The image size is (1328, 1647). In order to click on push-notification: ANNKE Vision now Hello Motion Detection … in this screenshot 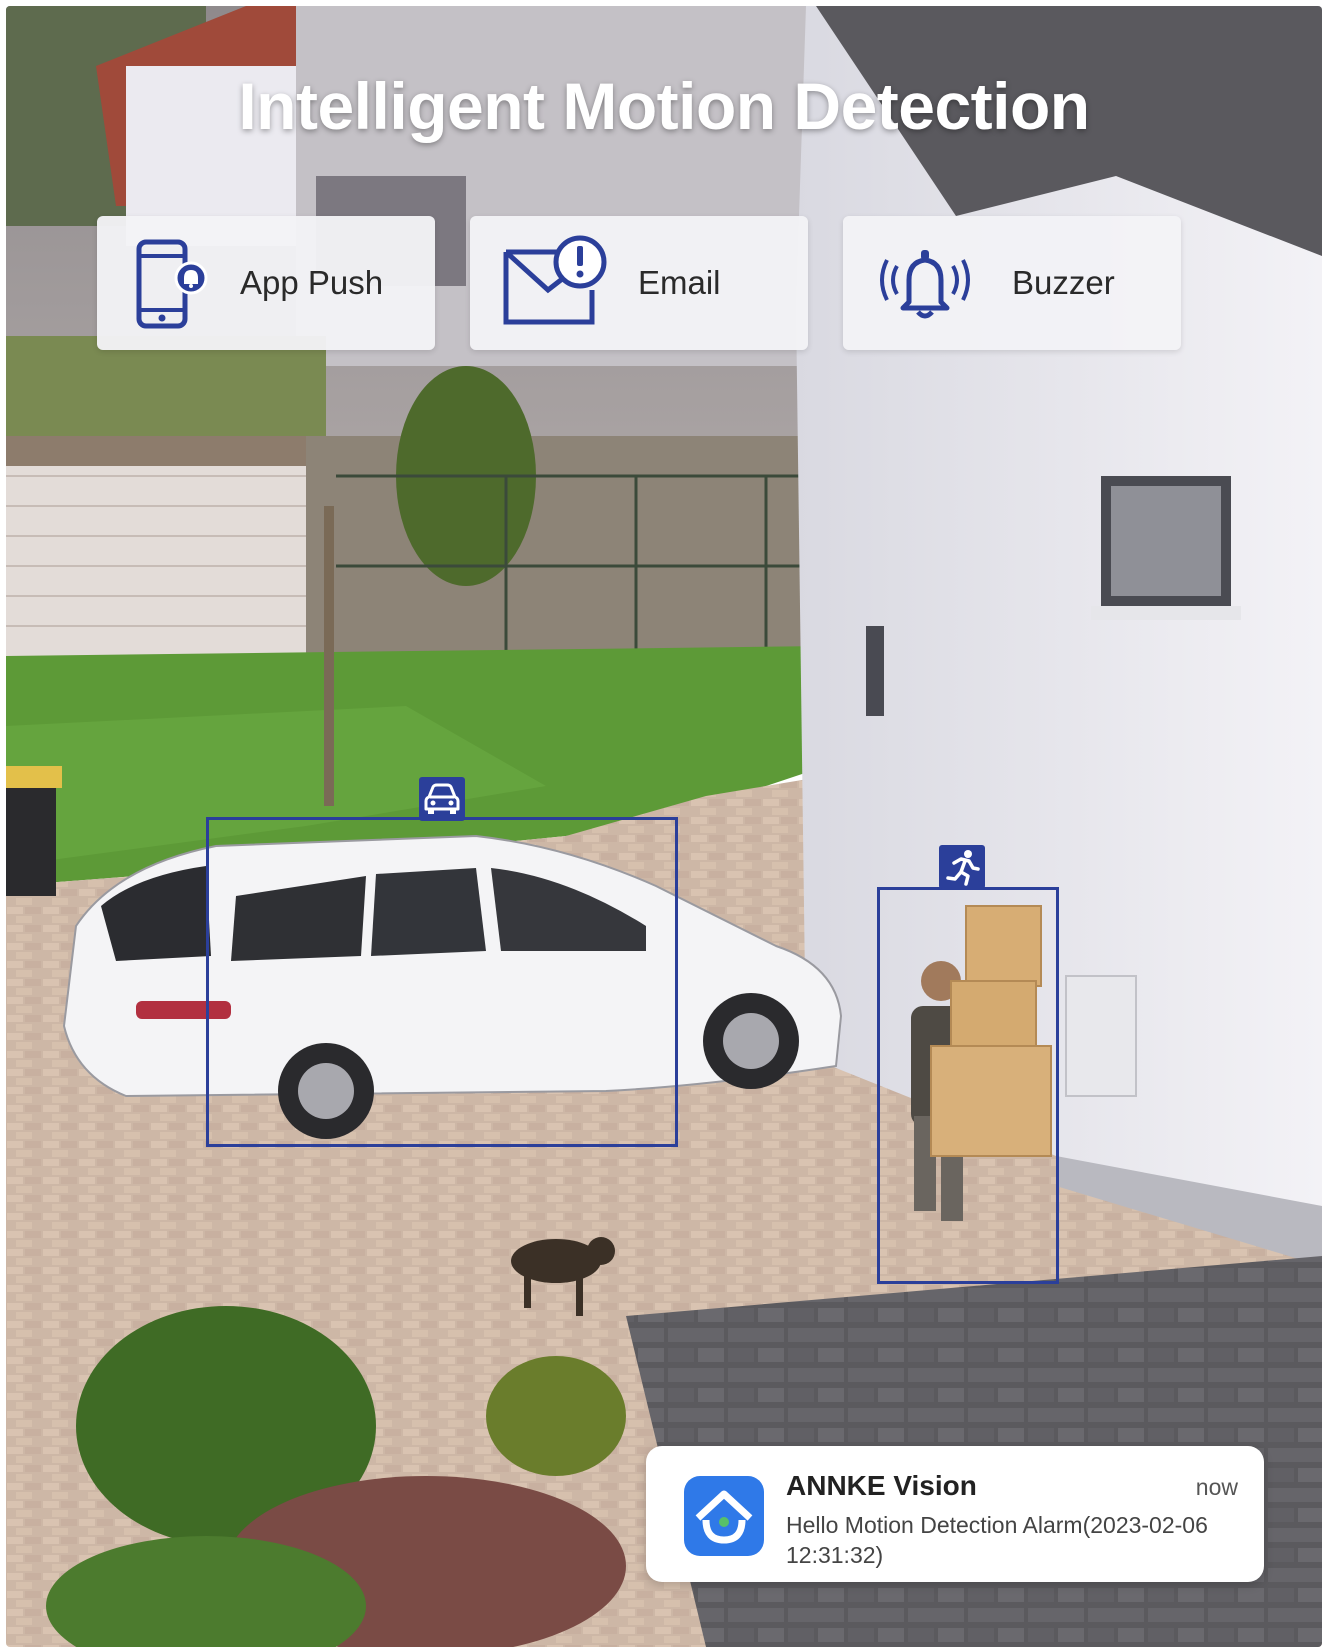, I will do `click(955, 1514)`.